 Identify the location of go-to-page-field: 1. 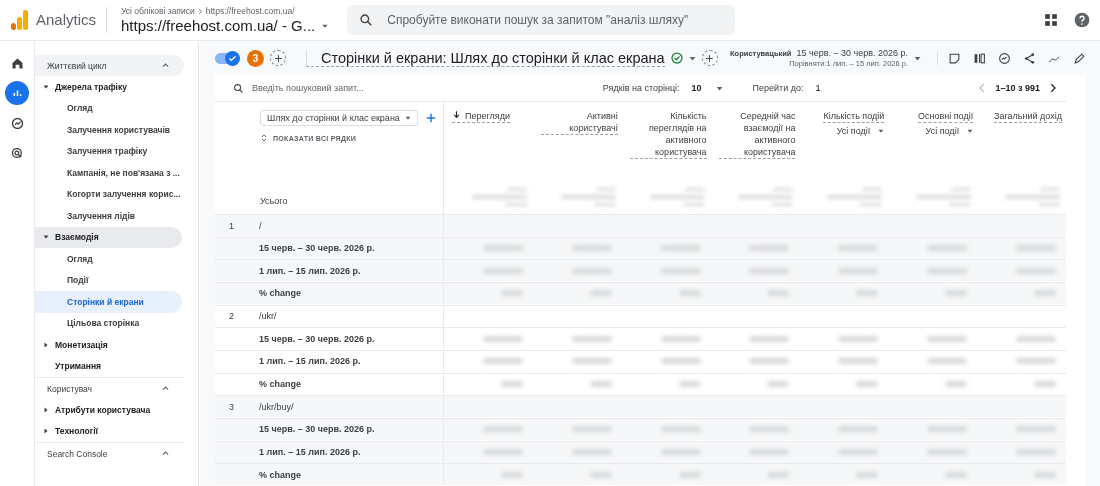
(890, 88).